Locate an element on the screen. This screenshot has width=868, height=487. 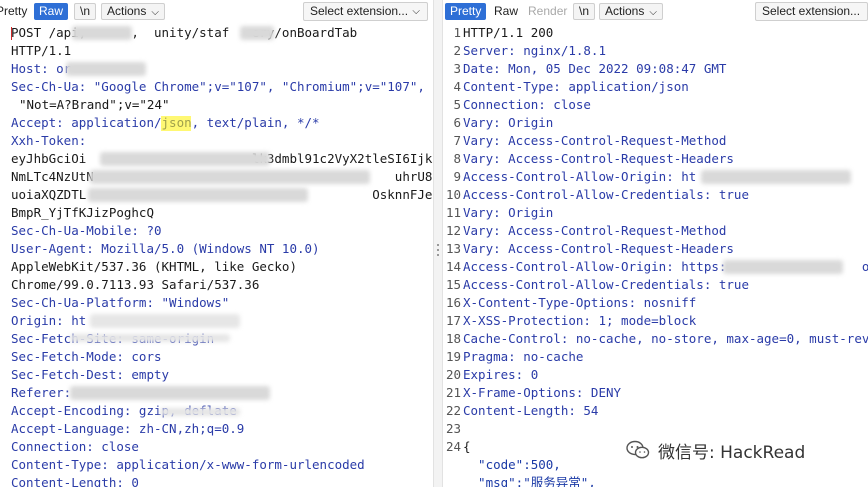
response-raw-tab: Raw is located at coordinates (506, 11).